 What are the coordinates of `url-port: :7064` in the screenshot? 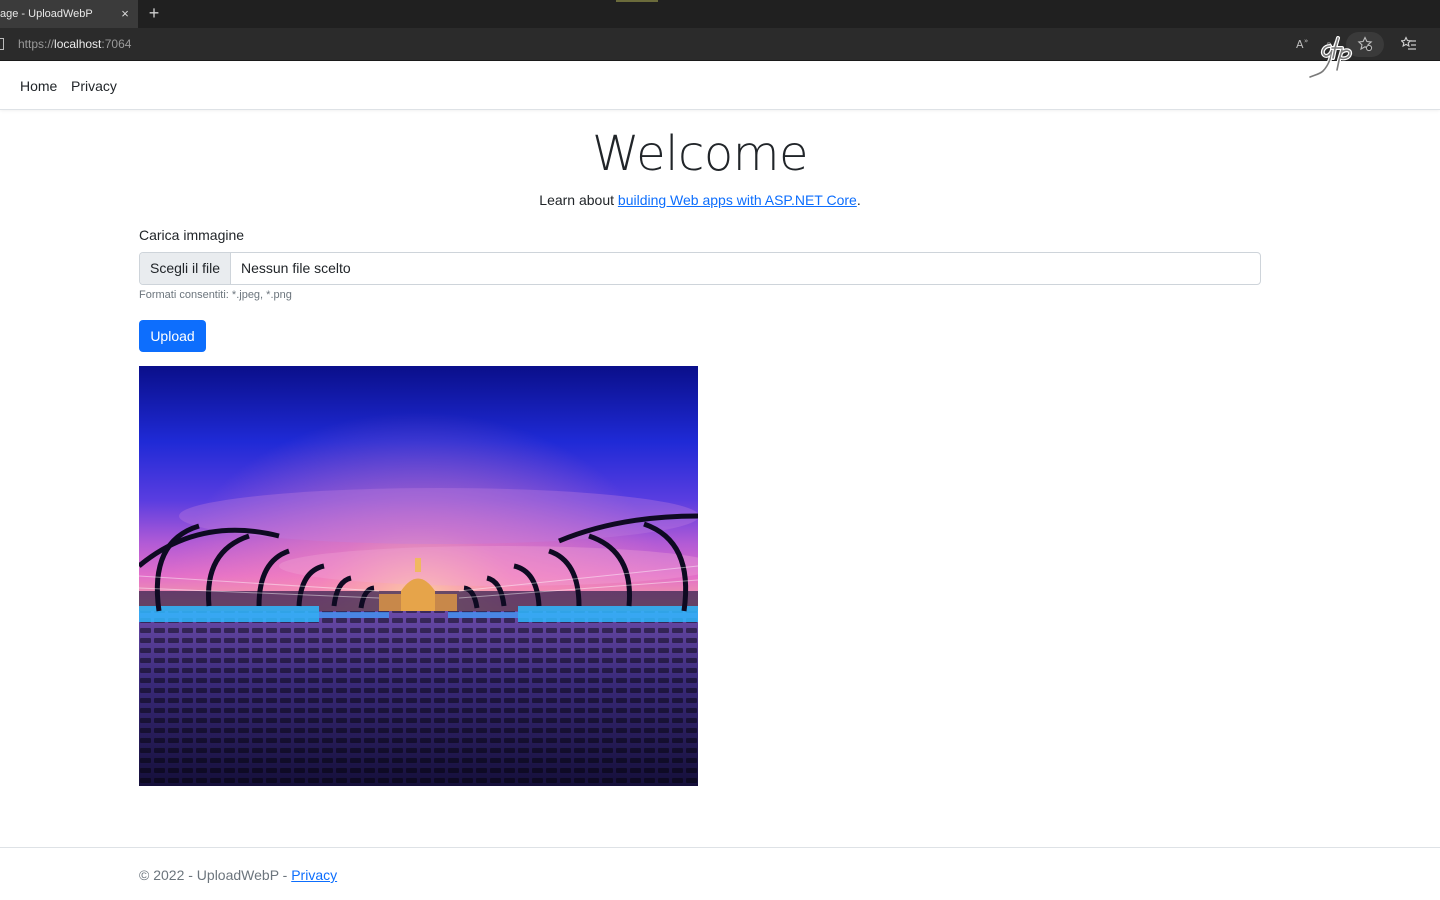 It's located at (116, 44).